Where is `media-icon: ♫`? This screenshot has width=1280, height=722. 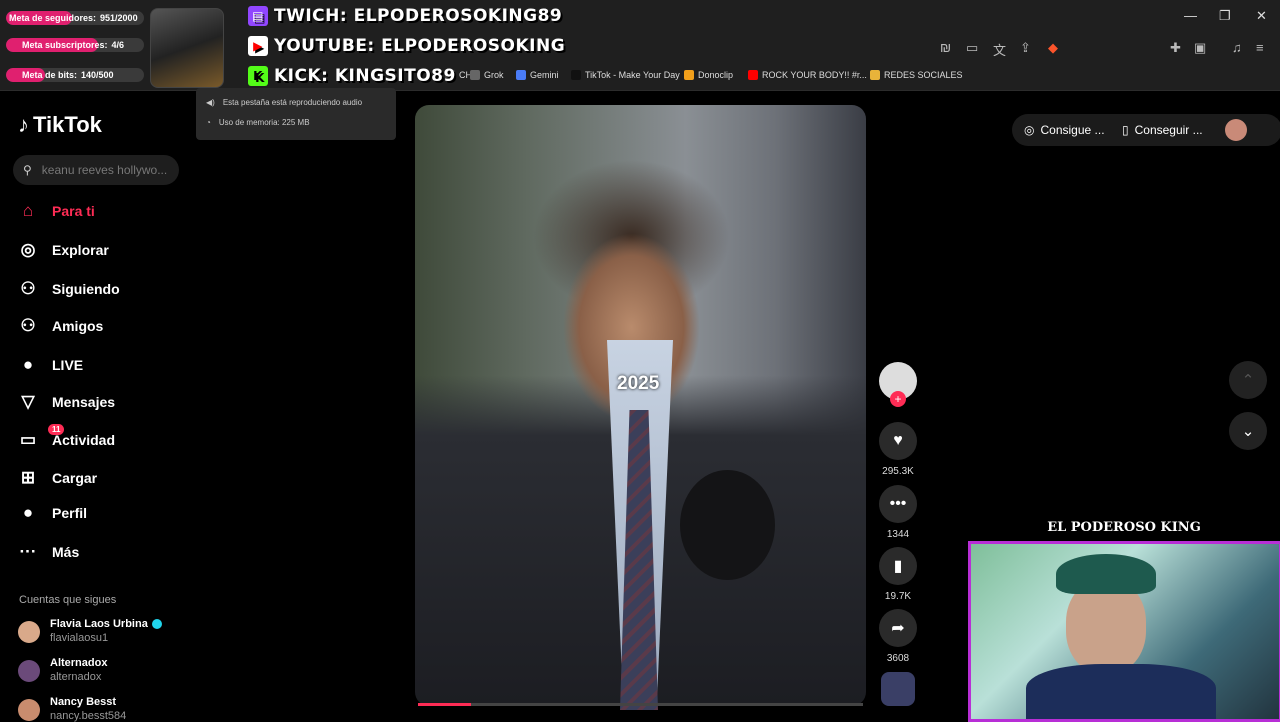
media-icon: ♫ is located at coordinates (1237, 47).